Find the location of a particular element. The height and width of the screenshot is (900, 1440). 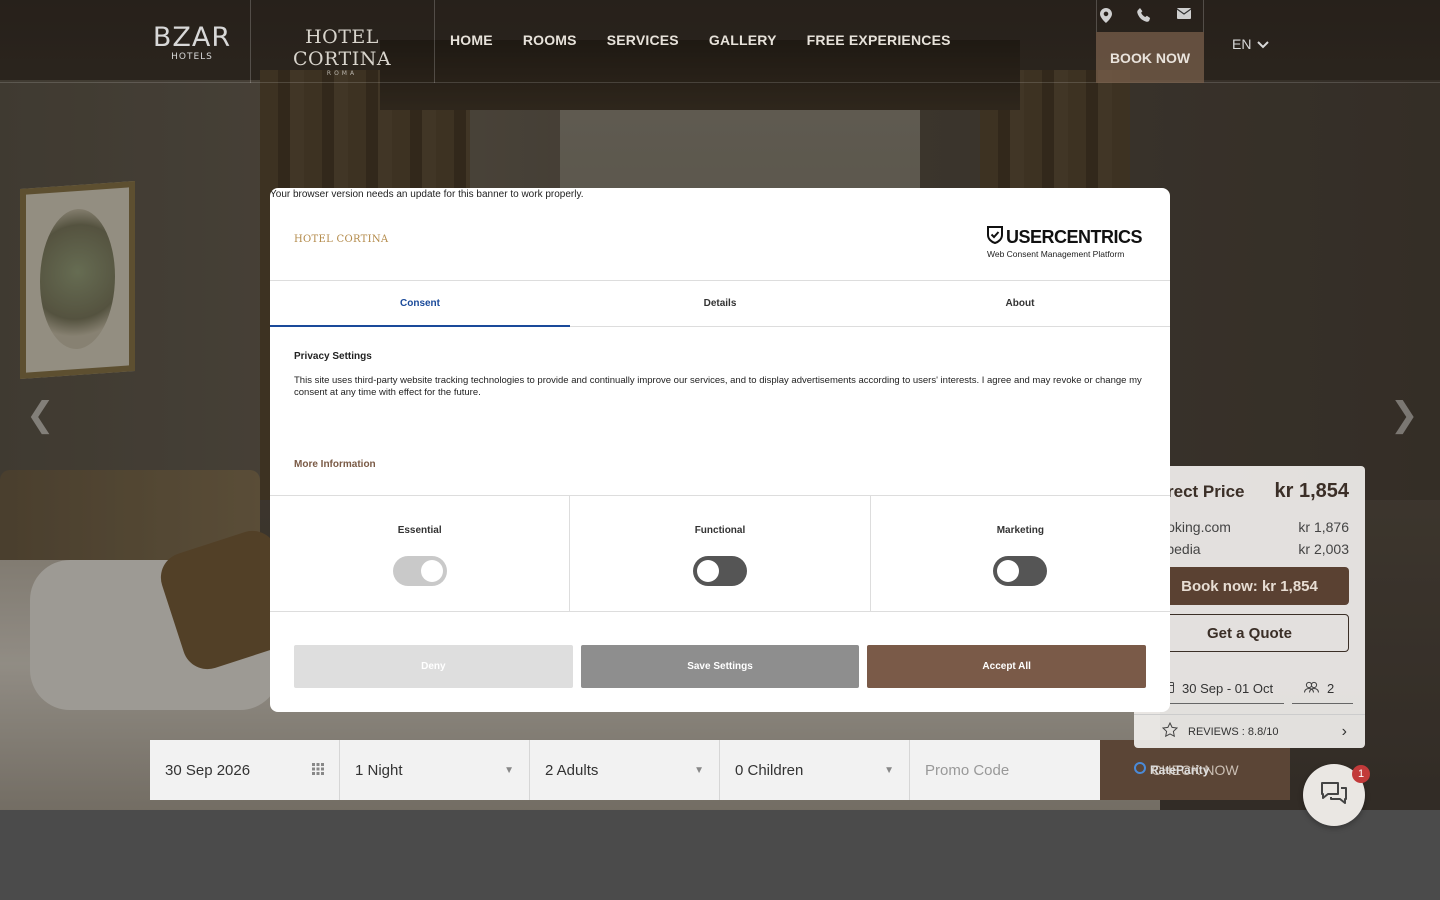

hotel-logo-sub: ROMA is located at coordinates (342, 73).